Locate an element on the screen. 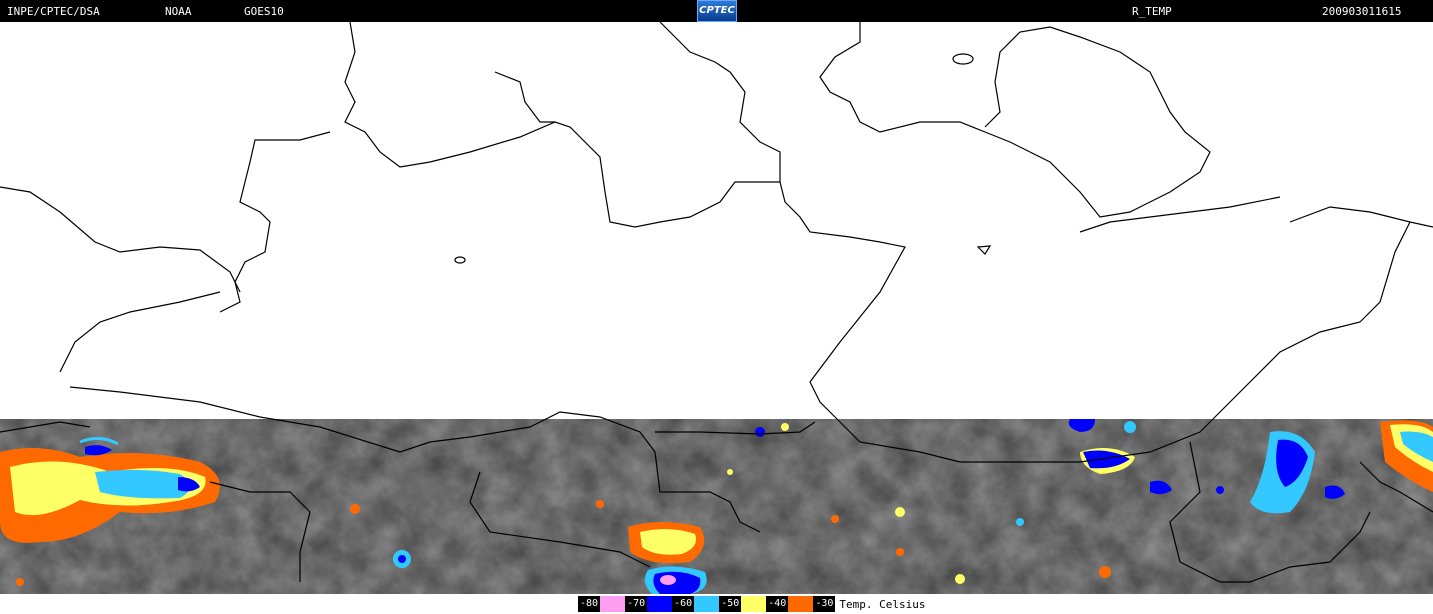  legend-unit: Temp. Celsius is located at coordinates (882, 604).